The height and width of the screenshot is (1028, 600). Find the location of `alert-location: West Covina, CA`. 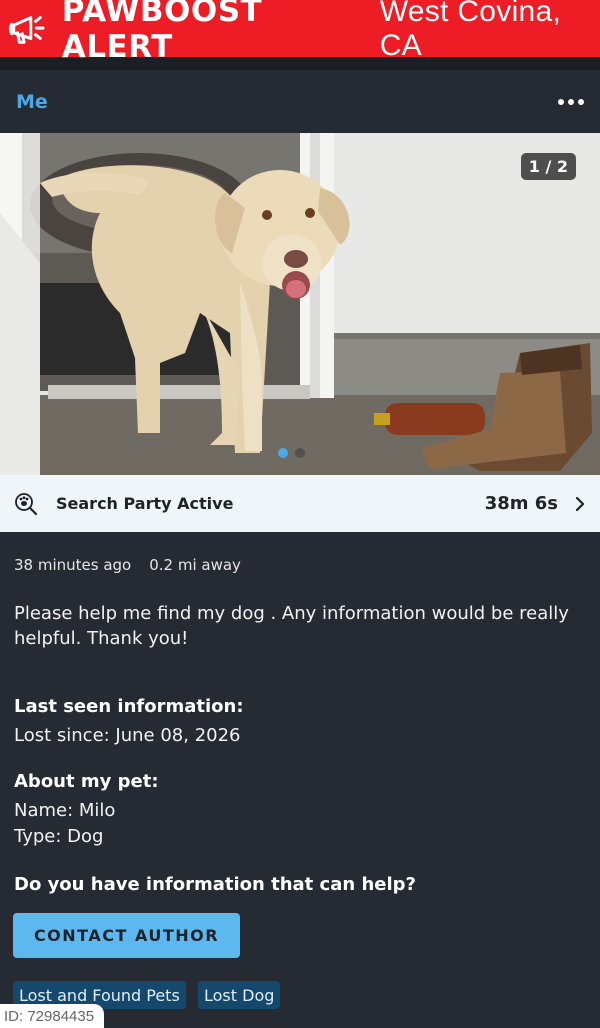

alert-location: West Covina, CA is located at coordinates (470, 31).